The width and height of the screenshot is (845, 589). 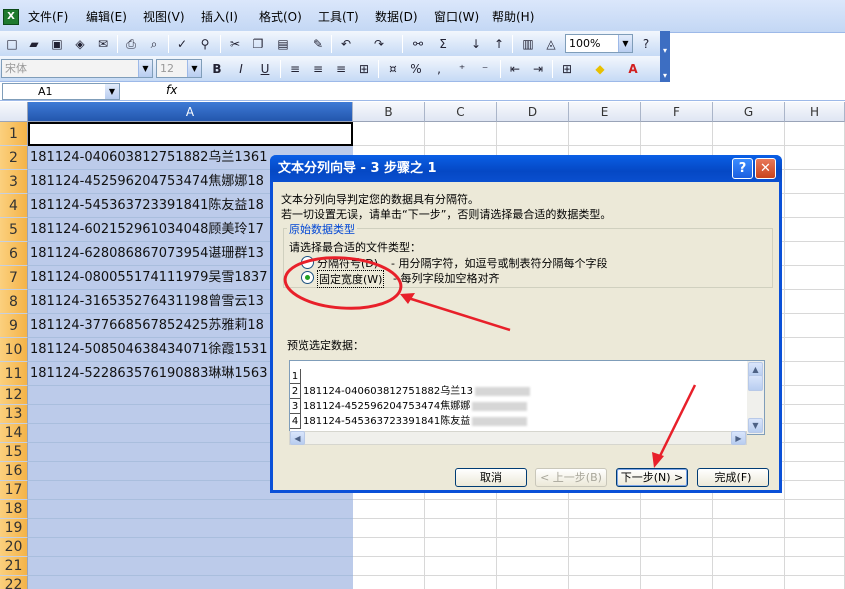 What do you see at coordinates (217, 69) in the screenshot?
I see `bold-icon: B` at bounding box center [217, 69].